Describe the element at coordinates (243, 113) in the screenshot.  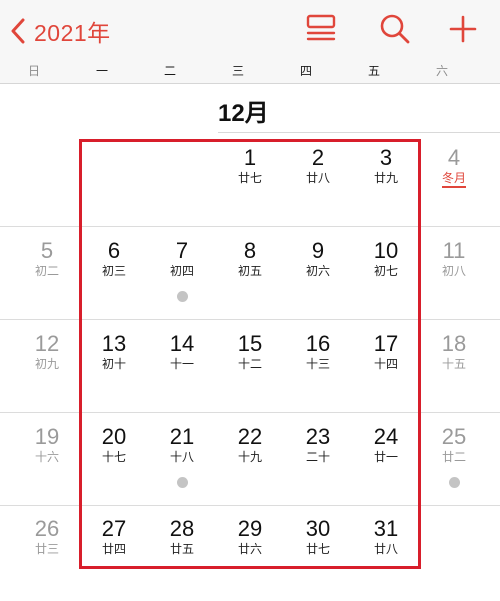
I see `month-title: 12月` at that location.